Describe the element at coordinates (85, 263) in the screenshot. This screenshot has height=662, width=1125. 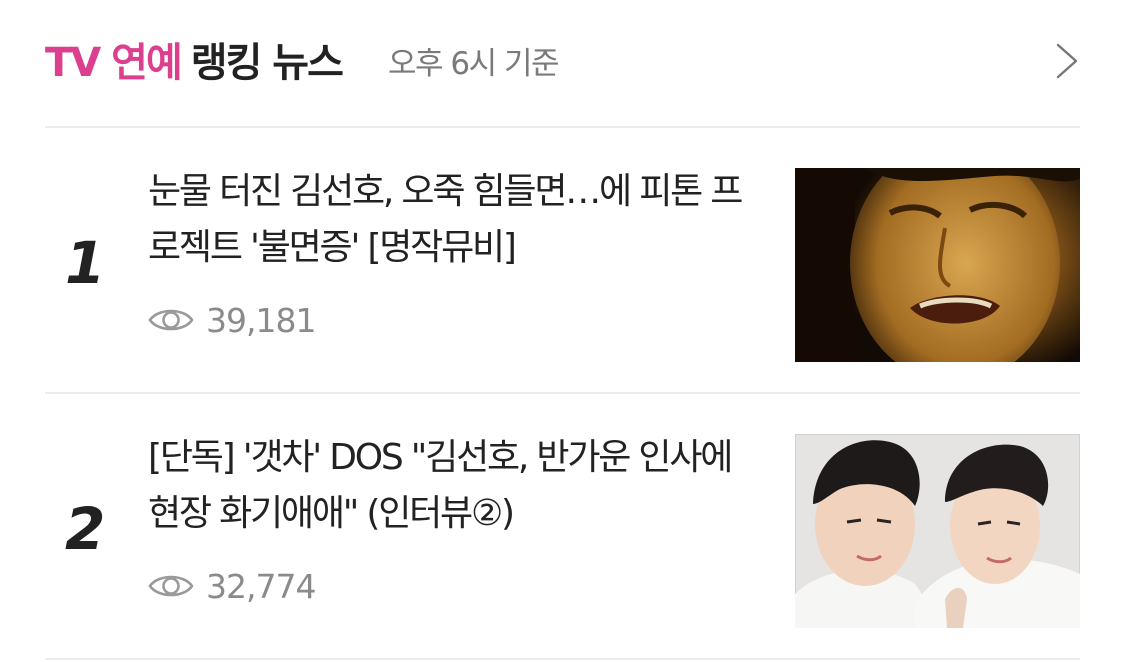
I see `rank-number: 1` at that location.